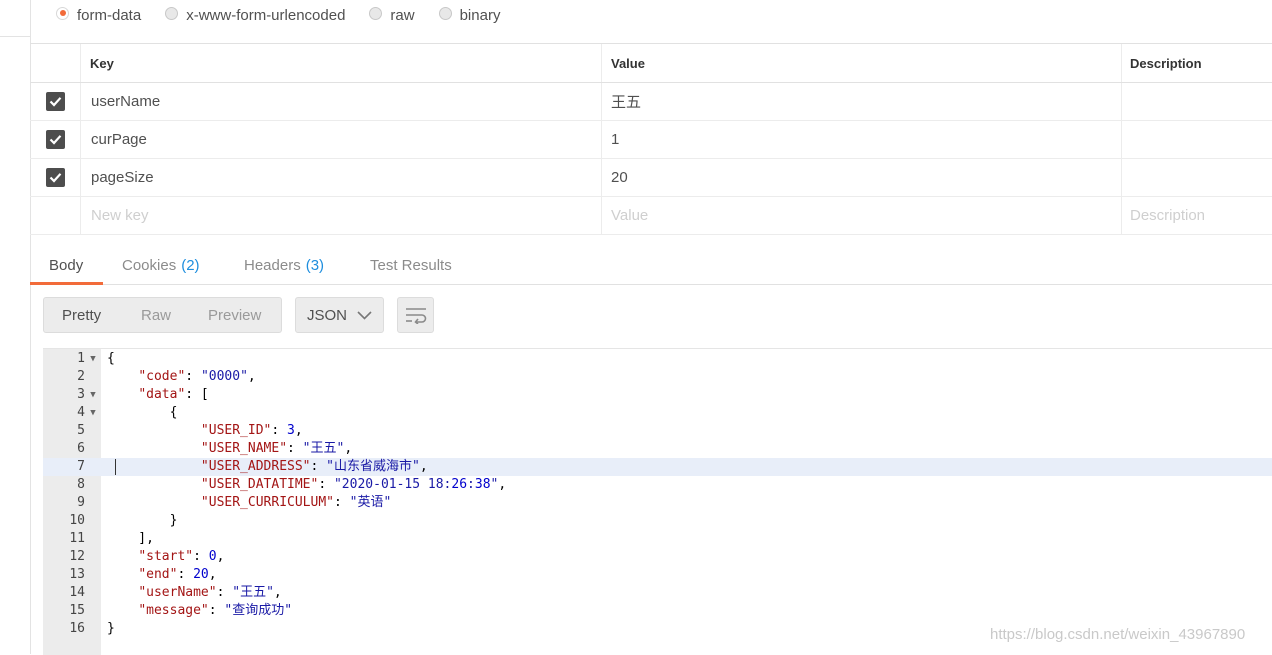  I want to click on code-line: 14 "userName": "王五",, so click(657, 593).